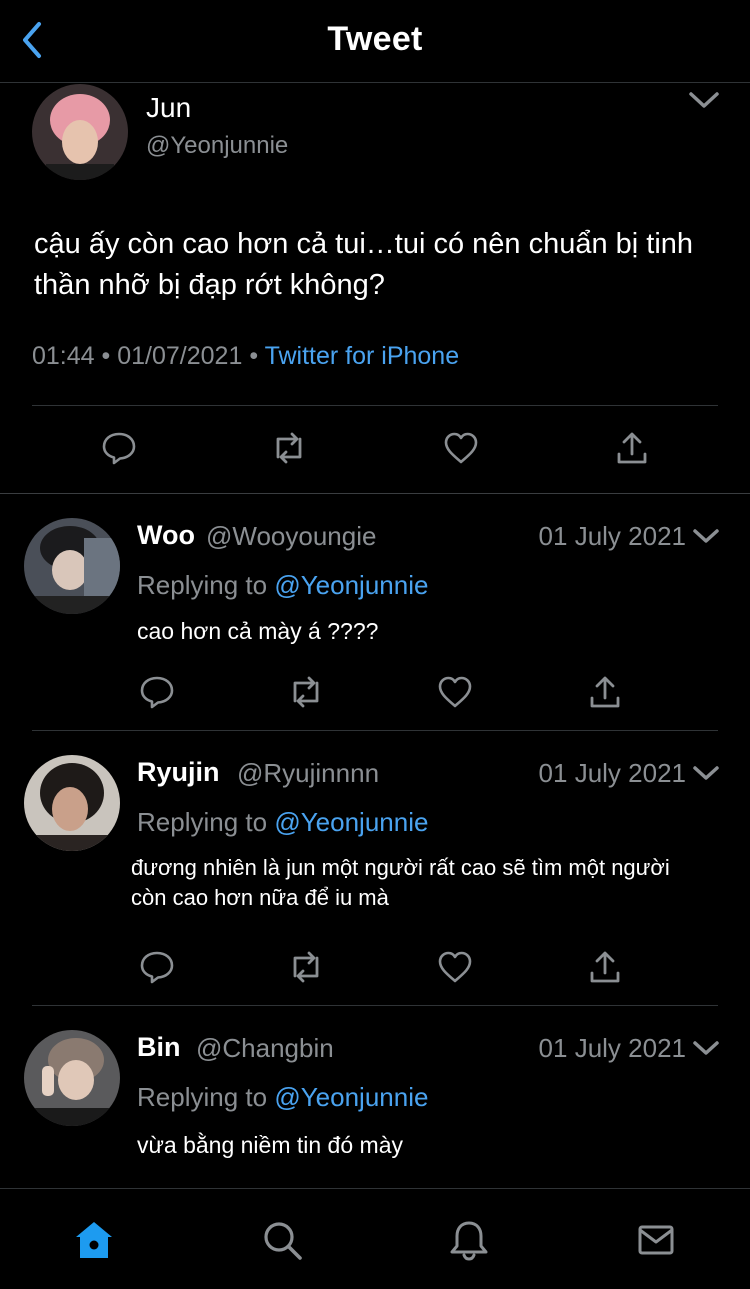 Image resolution: width=750 pixels, height=1289 pixels. What do you see at coordinates (159, 1047) in the screenshot?
I see `author-name: Bin` at bounding box center [159, 1047].